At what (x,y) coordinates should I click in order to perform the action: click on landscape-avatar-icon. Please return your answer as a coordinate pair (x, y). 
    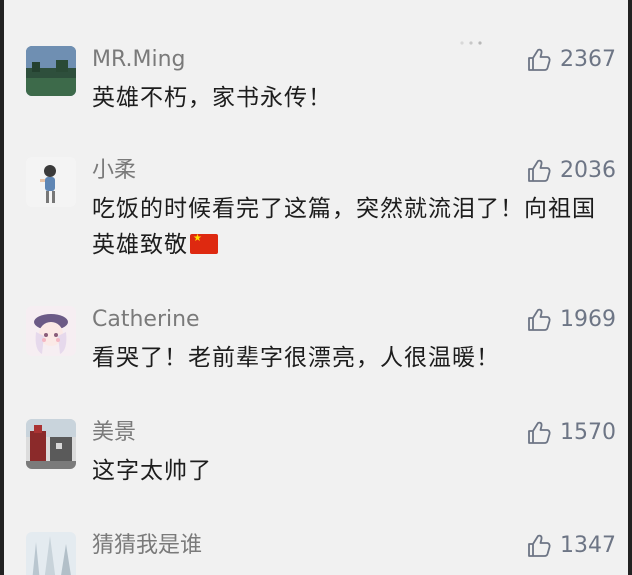
    Looking at the image, I should click on (51, 444).